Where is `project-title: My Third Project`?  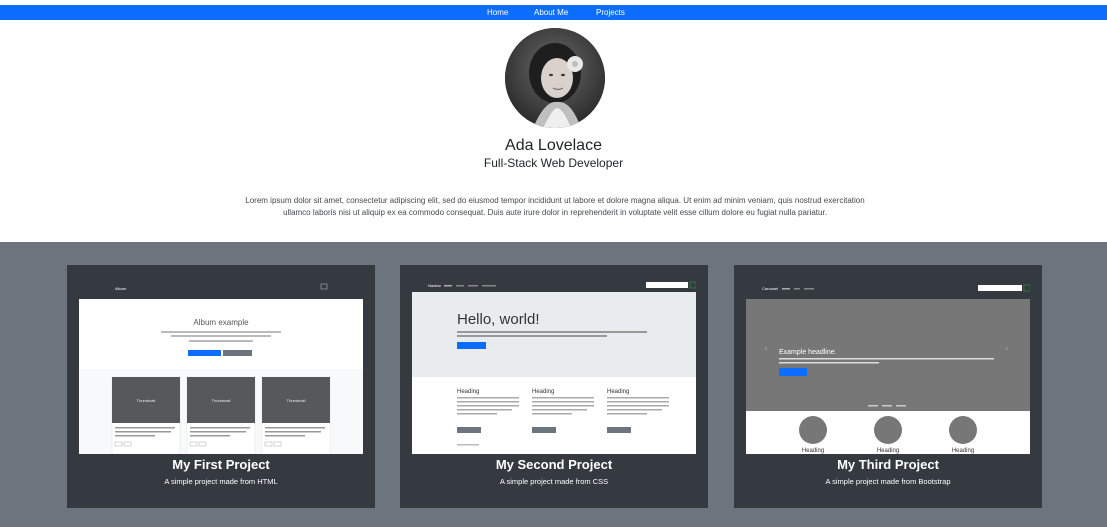 project-title: My Third Project is located at coordinates (888, 464).